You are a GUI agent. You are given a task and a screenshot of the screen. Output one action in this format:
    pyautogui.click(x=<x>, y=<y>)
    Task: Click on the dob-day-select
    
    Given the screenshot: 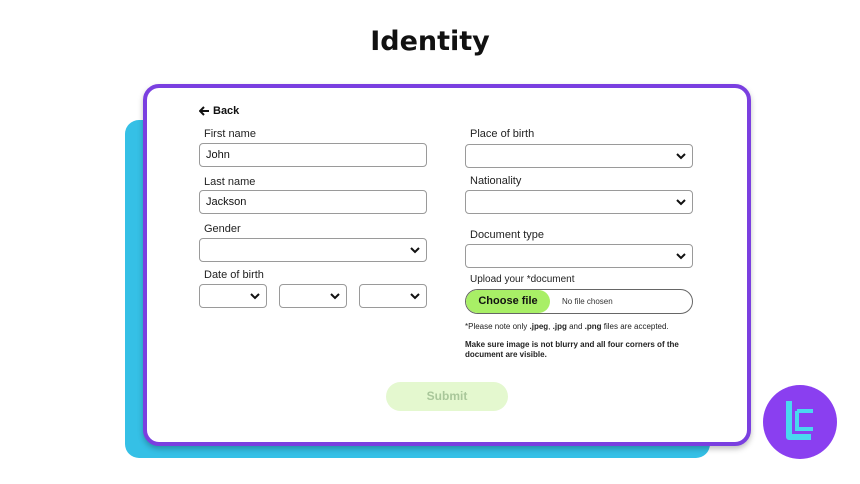 What is the action you would take?
    pyautogui.click(x=233, y=296)
    